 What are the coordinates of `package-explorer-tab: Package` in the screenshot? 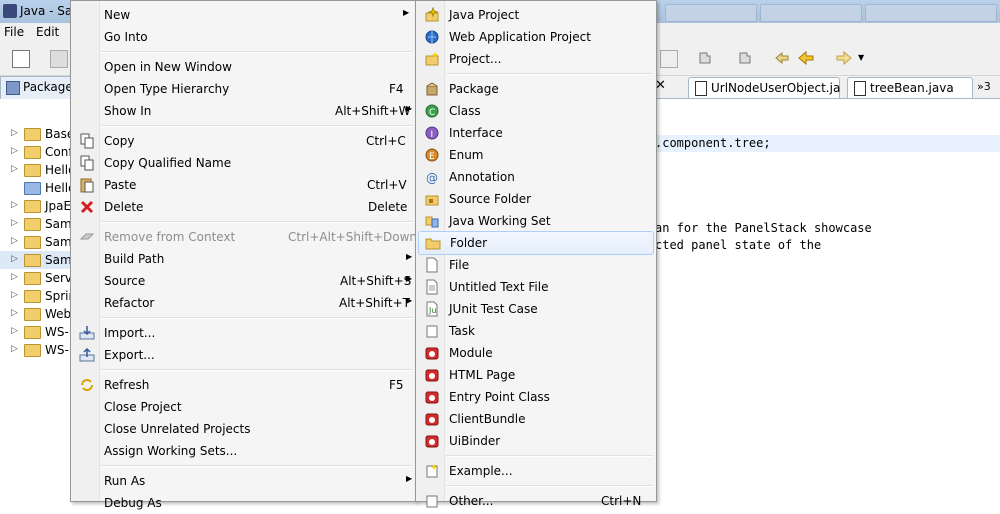 It's located at (36, 87).